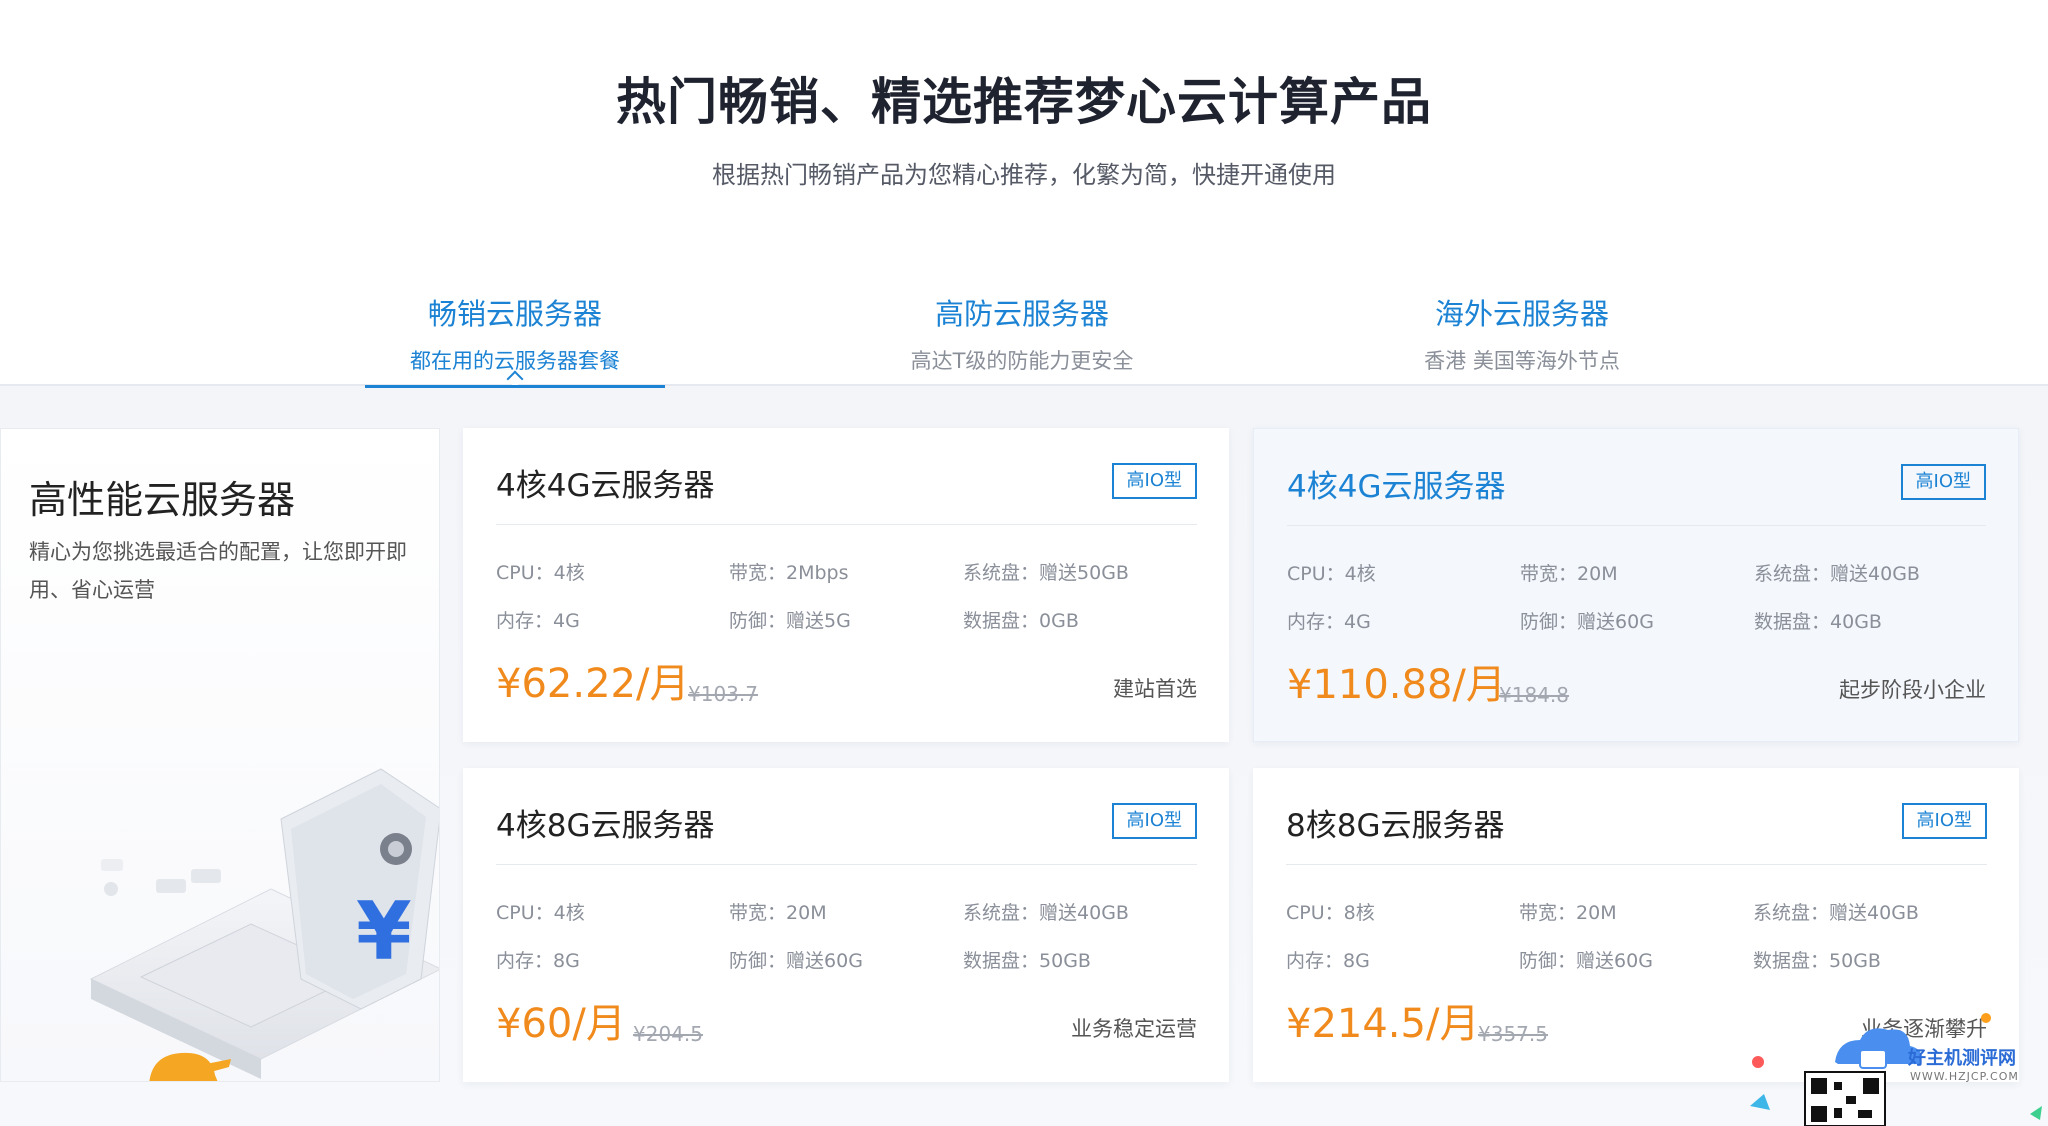 This screenshot has width=2048, height=1126. What do you see at coordinates (605, 826) in the screenshot?
I see `product-title: 4核8G云服务器` at bounding box center [605, 826].